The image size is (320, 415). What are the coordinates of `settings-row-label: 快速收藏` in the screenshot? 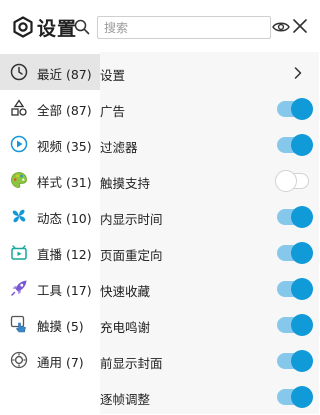 It's located at (125, 291).